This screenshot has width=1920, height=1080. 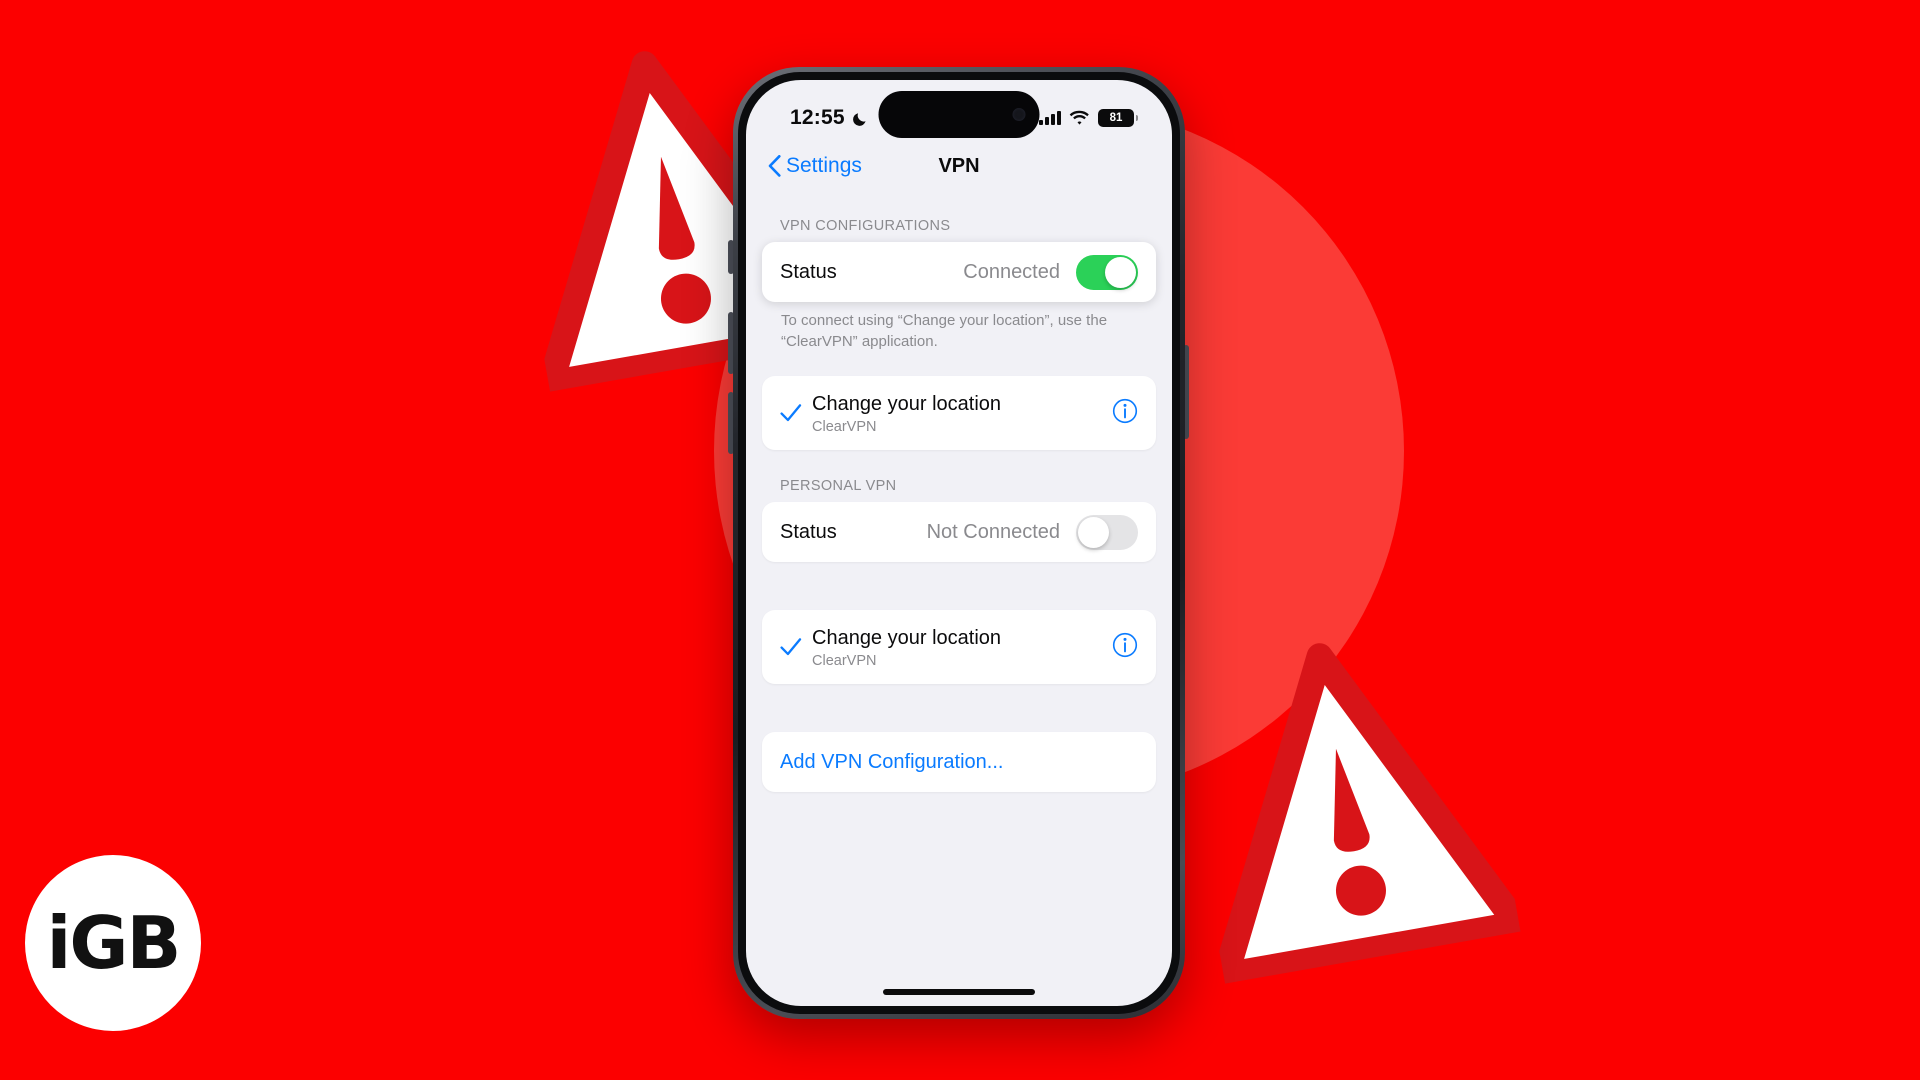 What do you see at coordinates (907, 403) in the screenshot?
I see `vpn-configuration-title-1: Change your location` at bounding box center [907, 403].